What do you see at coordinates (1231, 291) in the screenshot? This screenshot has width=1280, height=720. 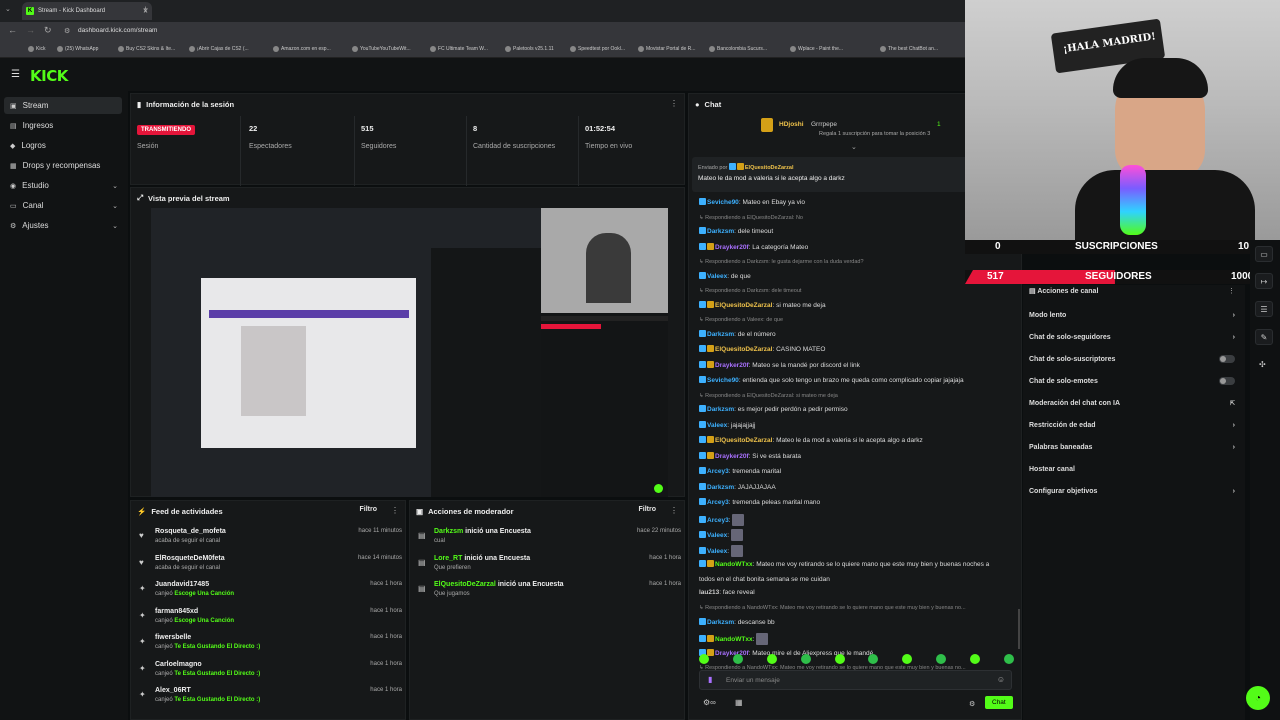 I see `channel-actions-more-icon: ⋮` at bounding box center [1231, 291].